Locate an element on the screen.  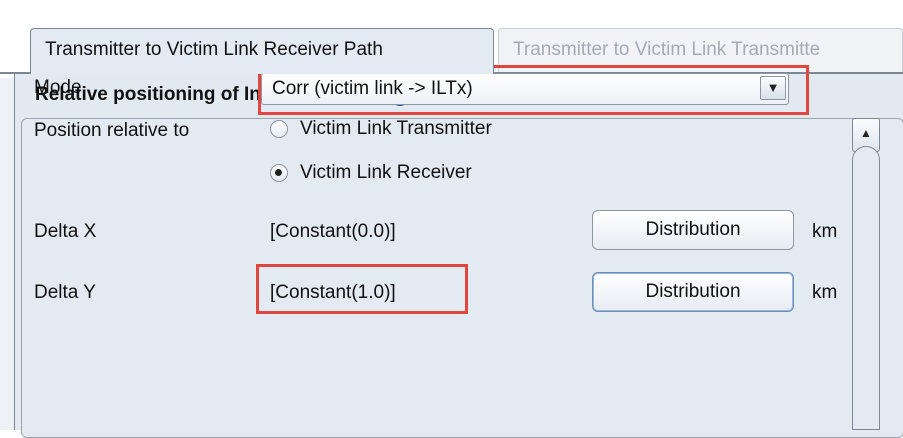
delta-x-unit: km is located at coordinates (825, 231).